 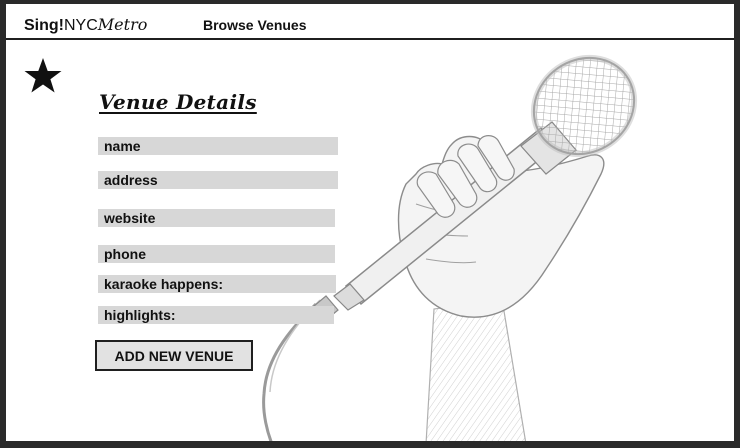 I want to click on brand-logo-metro: Metro, so click(x=122, y=24).